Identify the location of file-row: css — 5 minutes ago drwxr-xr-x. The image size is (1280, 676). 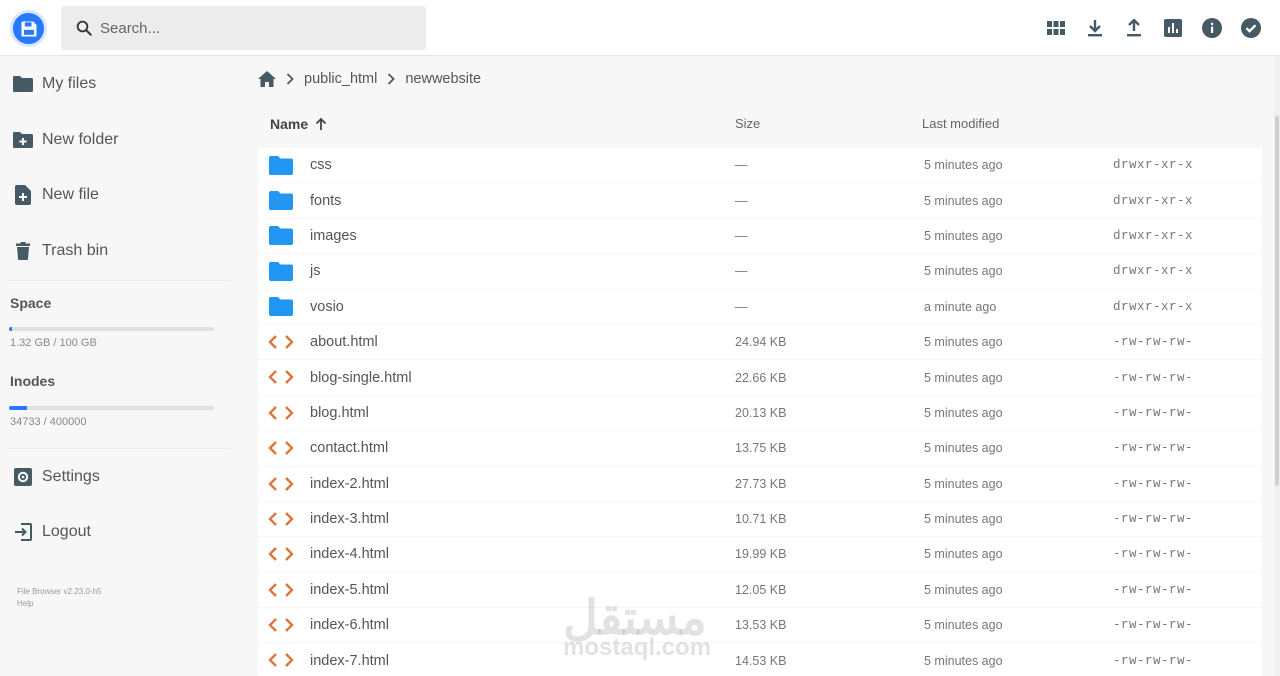
(760, 165).